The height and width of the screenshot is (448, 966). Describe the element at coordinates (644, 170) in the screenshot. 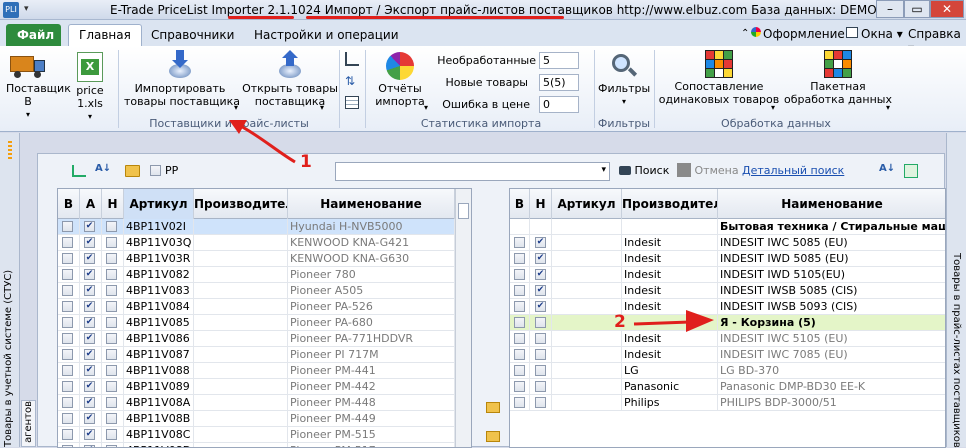

I see `search-button: Поиск` at that location.